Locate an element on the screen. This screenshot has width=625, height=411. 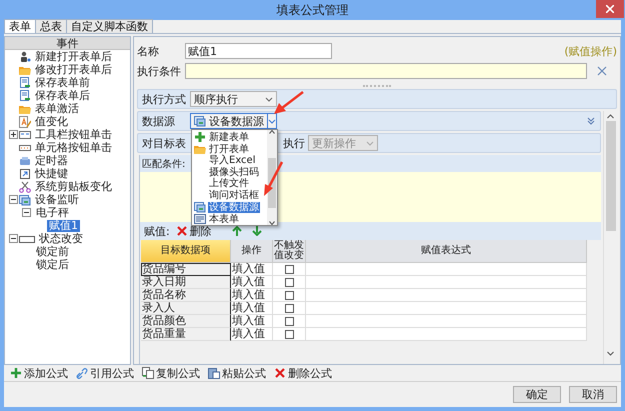
table-cell: 货品名称 is located at coordinates (186, 295).